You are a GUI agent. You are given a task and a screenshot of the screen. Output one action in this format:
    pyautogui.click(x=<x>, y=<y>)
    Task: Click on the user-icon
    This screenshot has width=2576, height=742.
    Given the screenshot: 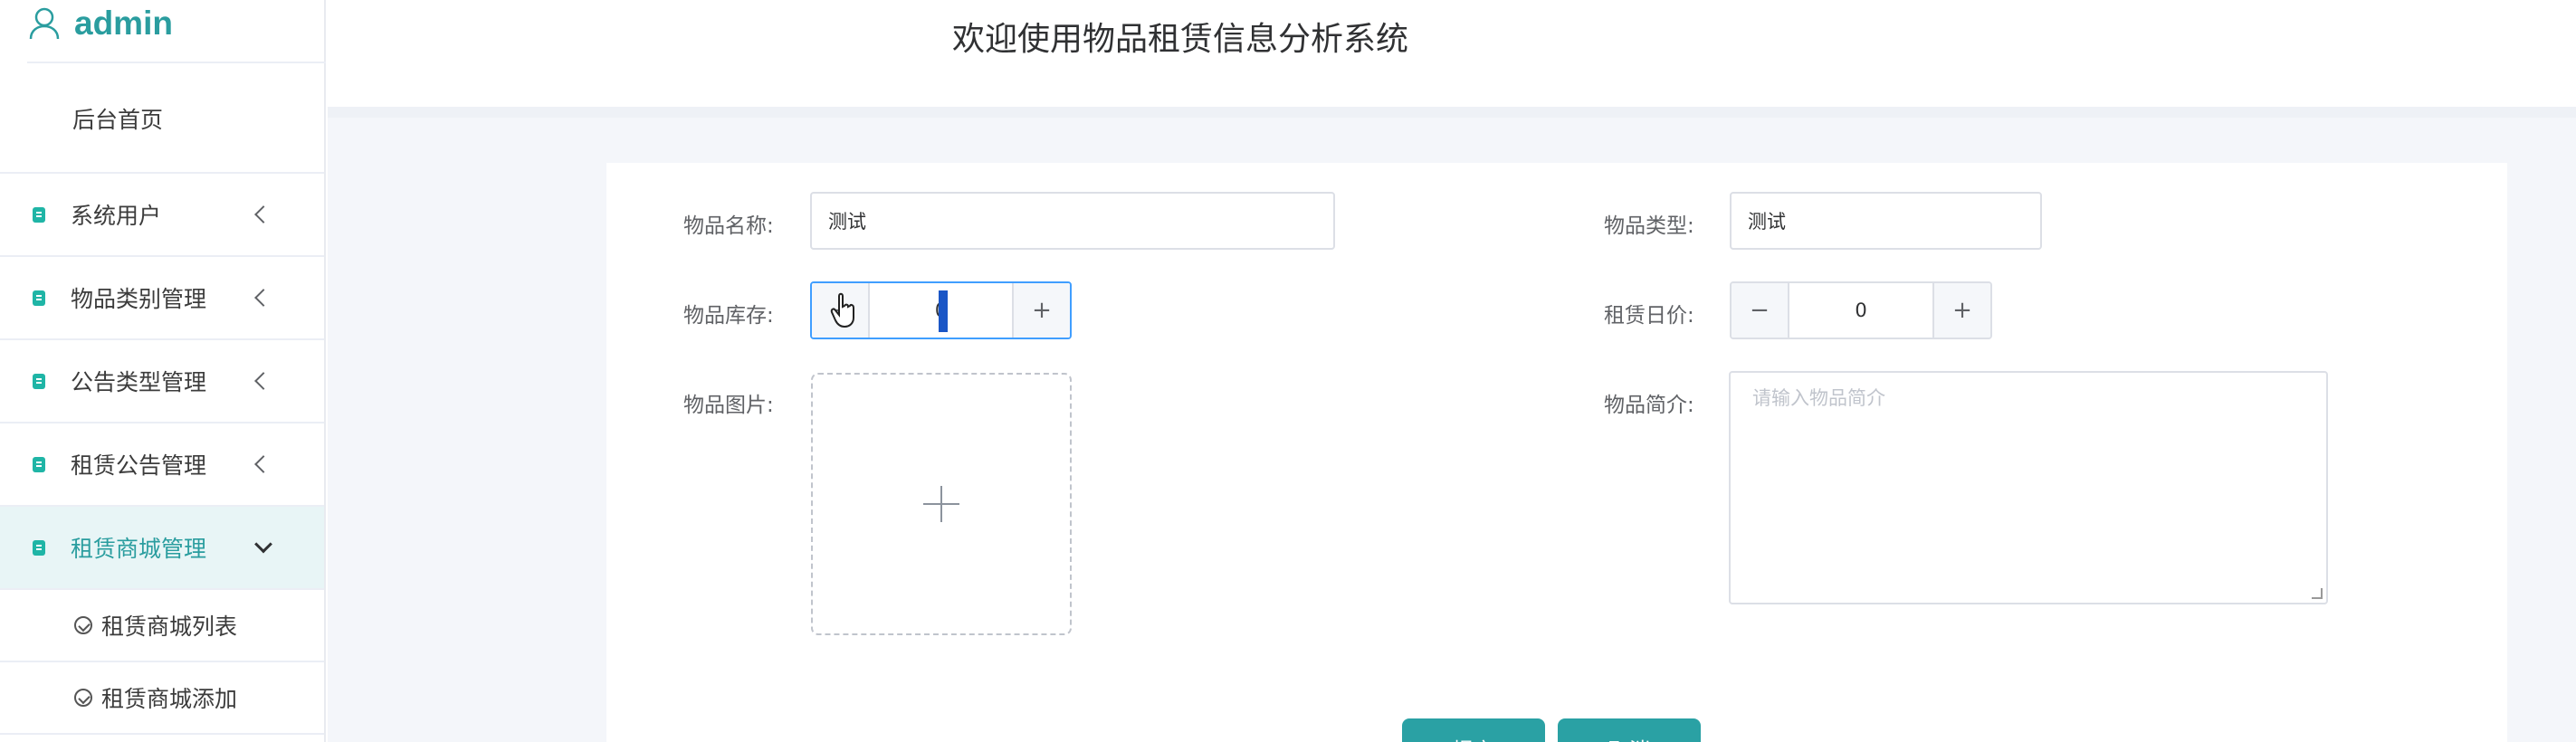 What is the action you would take?
    pyautogui.click(x=44, y=23)
    